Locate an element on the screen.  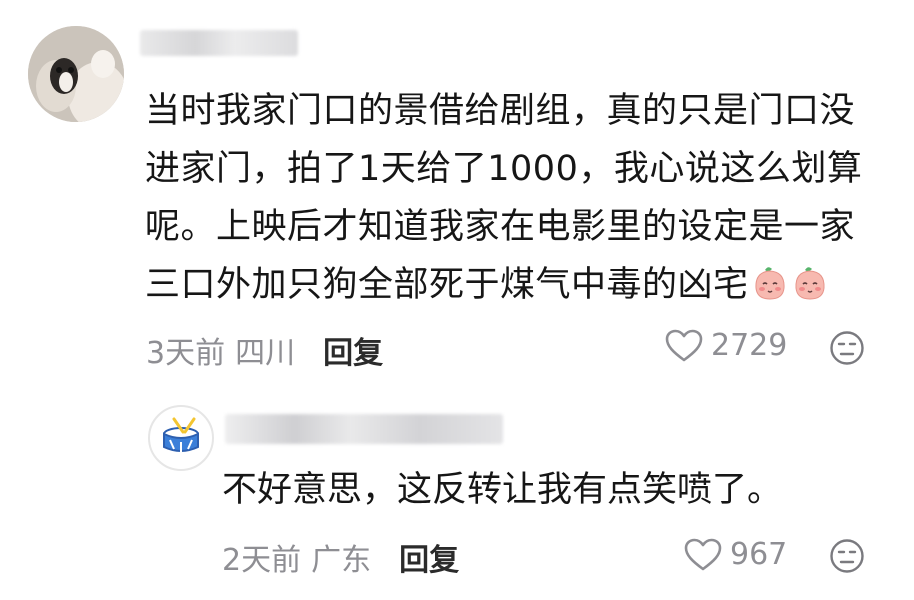
reply-button: 回复 is located at coordinates (353, 350).